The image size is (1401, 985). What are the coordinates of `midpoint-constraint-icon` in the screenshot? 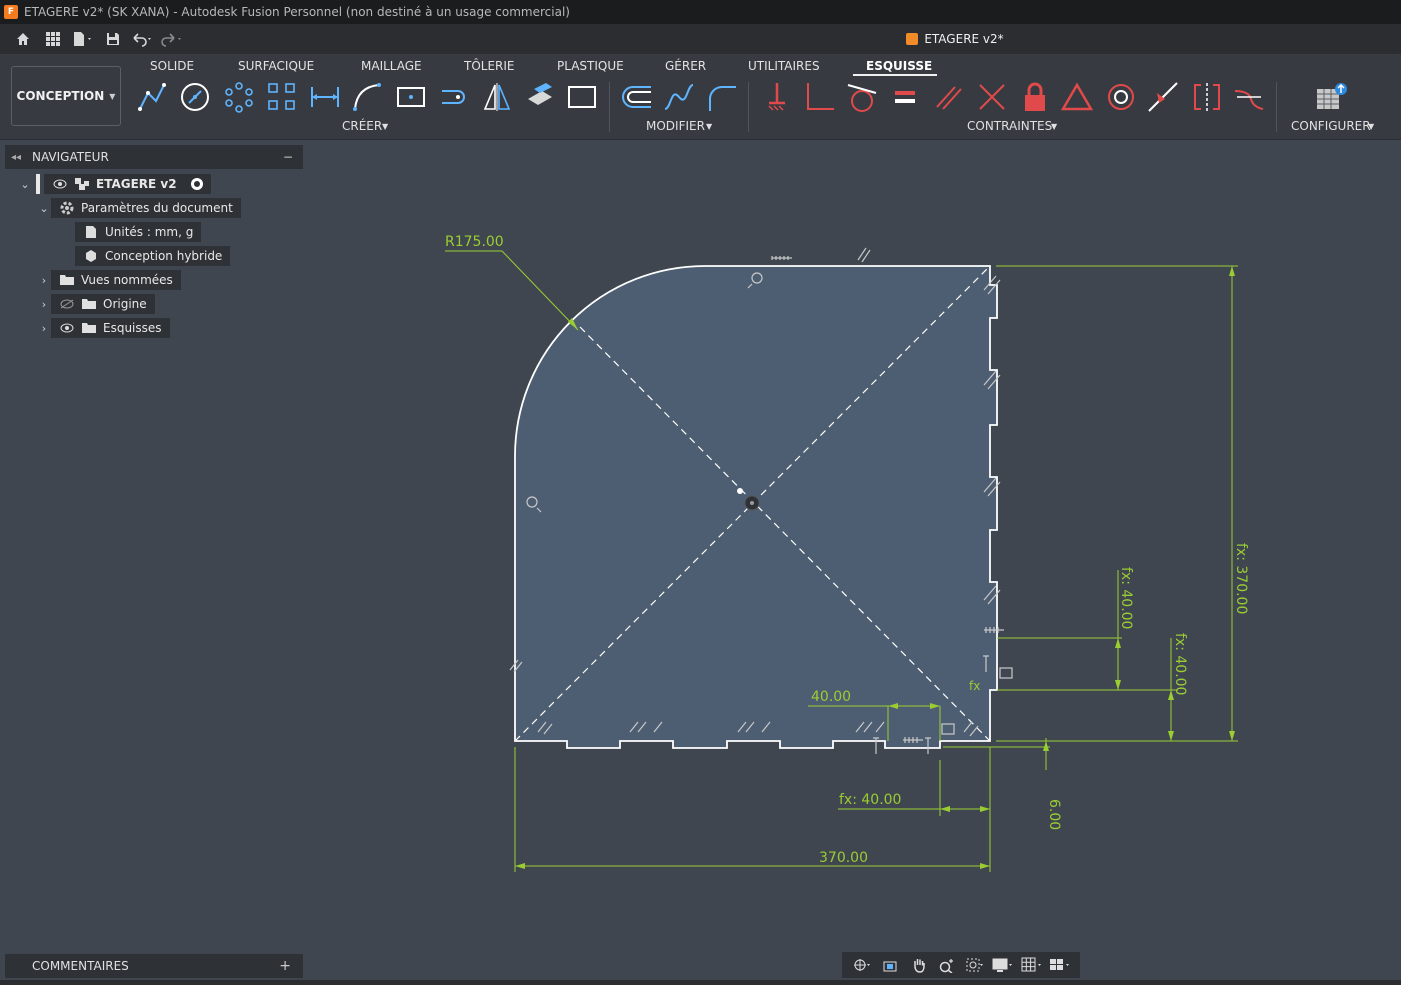 It's located at (1163, 97).